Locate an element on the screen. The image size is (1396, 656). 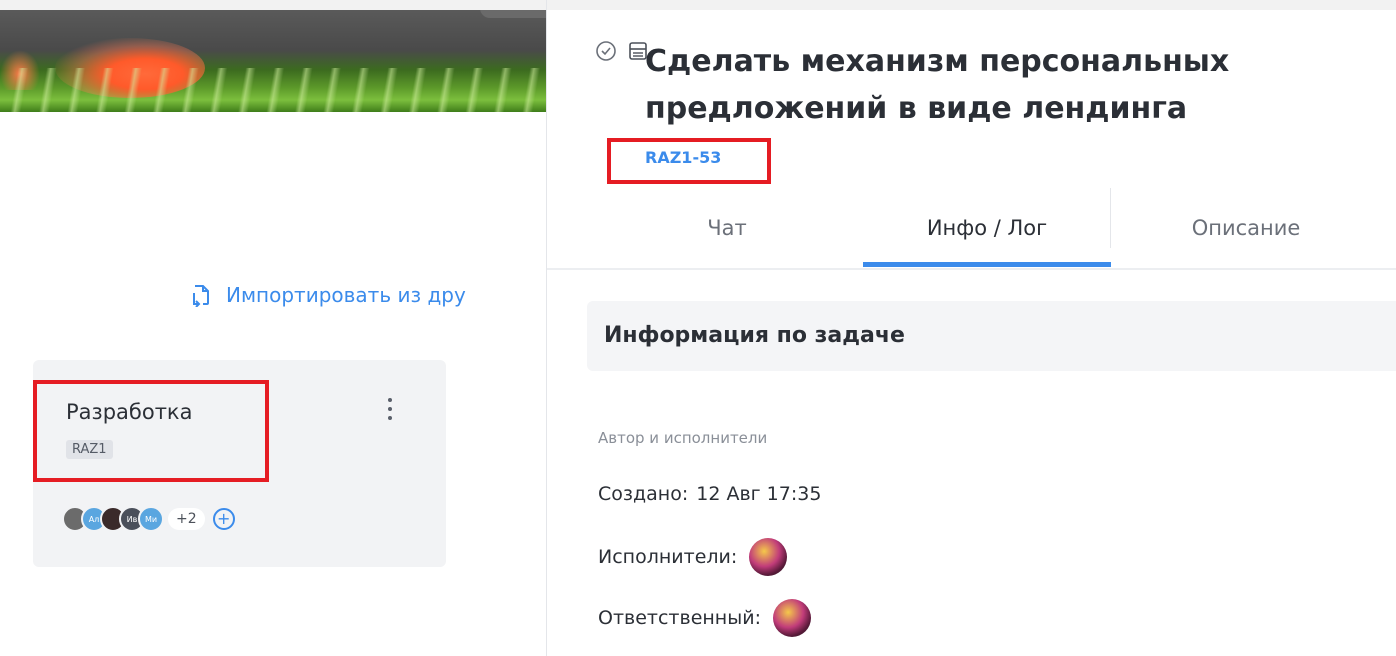
cover-banner-image is located at coordinates (273, 61).